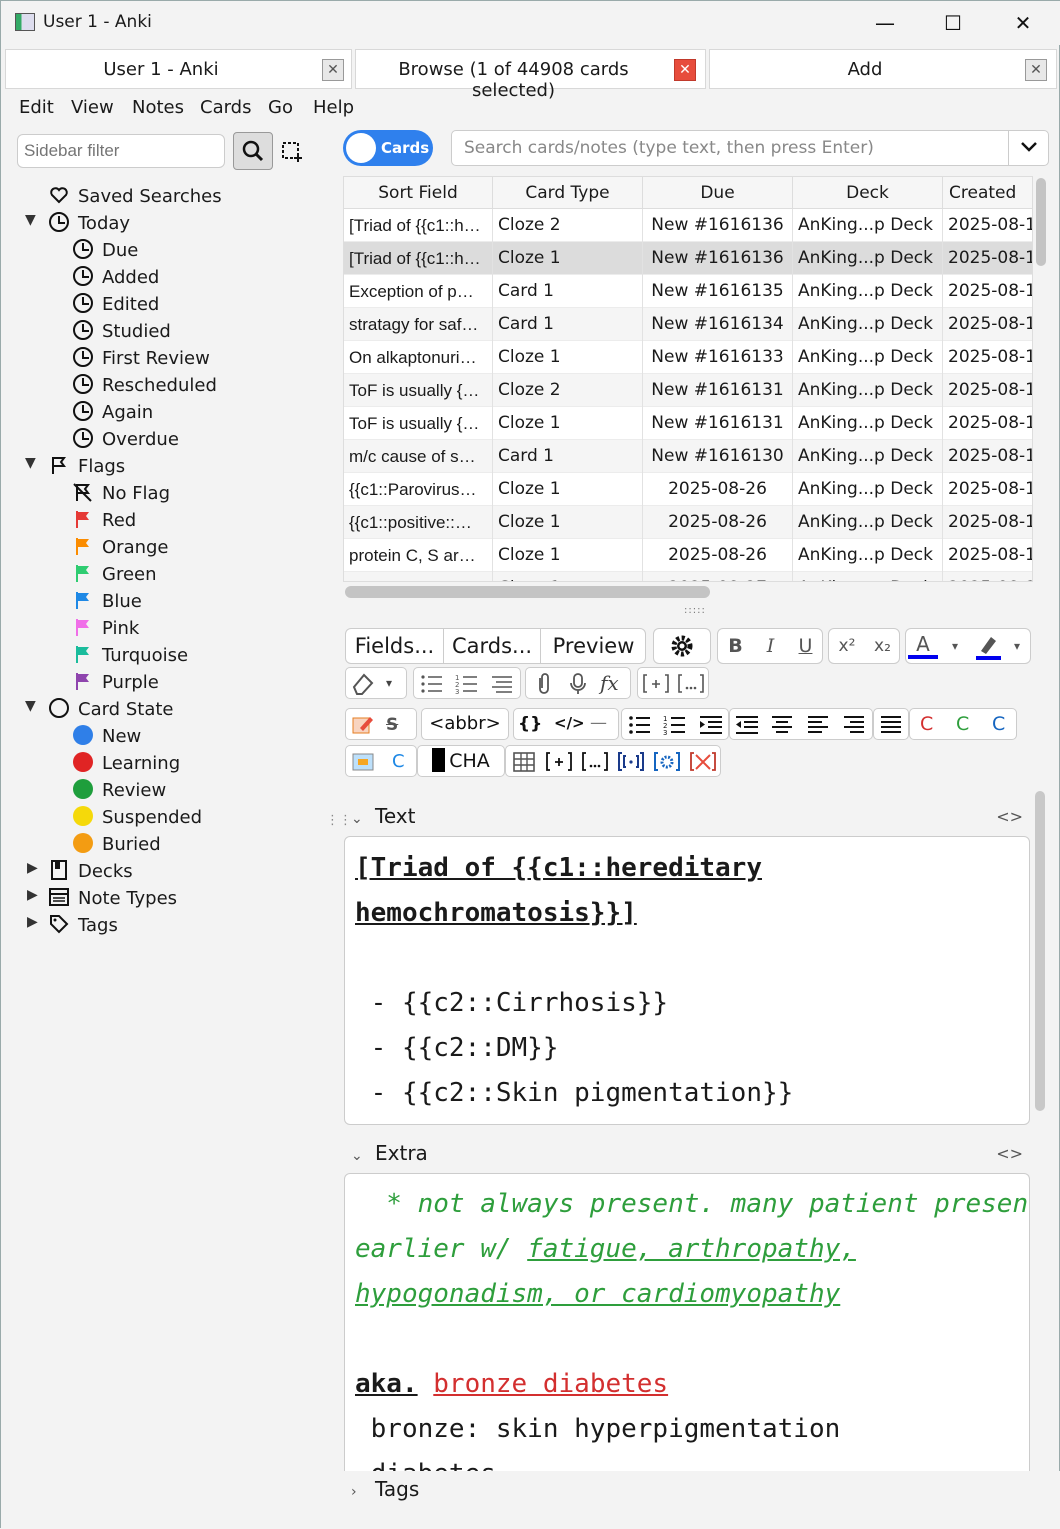 Image resolution: width=1060 pixels, height=1529 pixels. Describe the element at coordinates (280, 107) in the screenshot. I see `menu-go: Go` at that location.